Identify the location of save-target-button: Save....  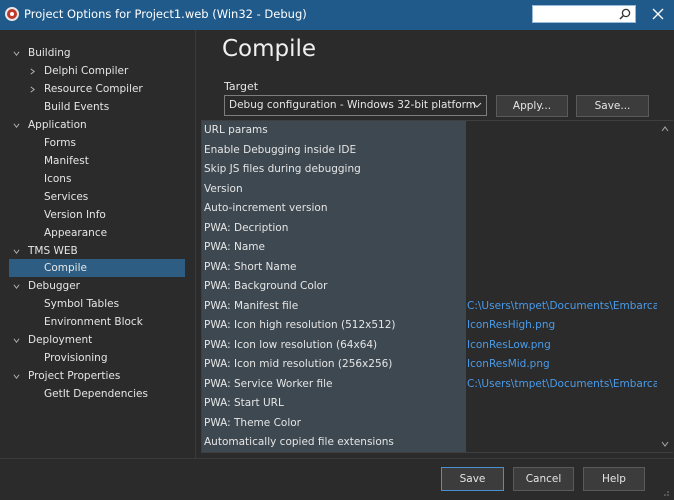
(612, 106).